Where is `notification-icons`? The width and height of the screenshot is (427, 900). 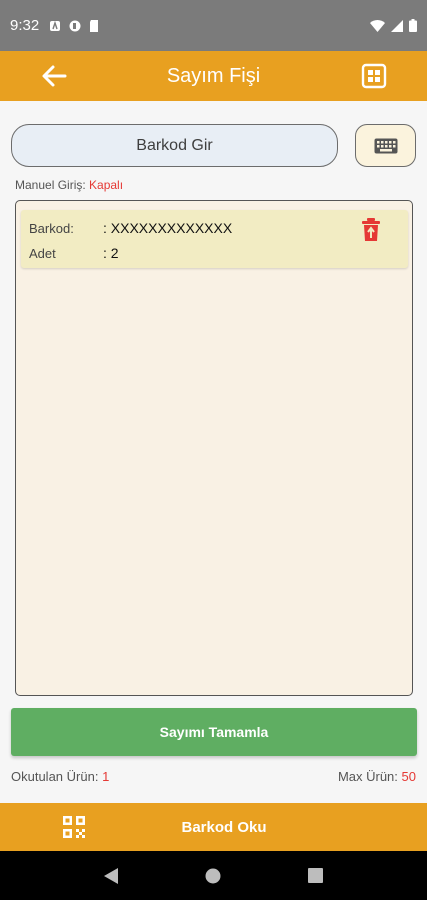 notification-icons is located at coordinates (74, 25).